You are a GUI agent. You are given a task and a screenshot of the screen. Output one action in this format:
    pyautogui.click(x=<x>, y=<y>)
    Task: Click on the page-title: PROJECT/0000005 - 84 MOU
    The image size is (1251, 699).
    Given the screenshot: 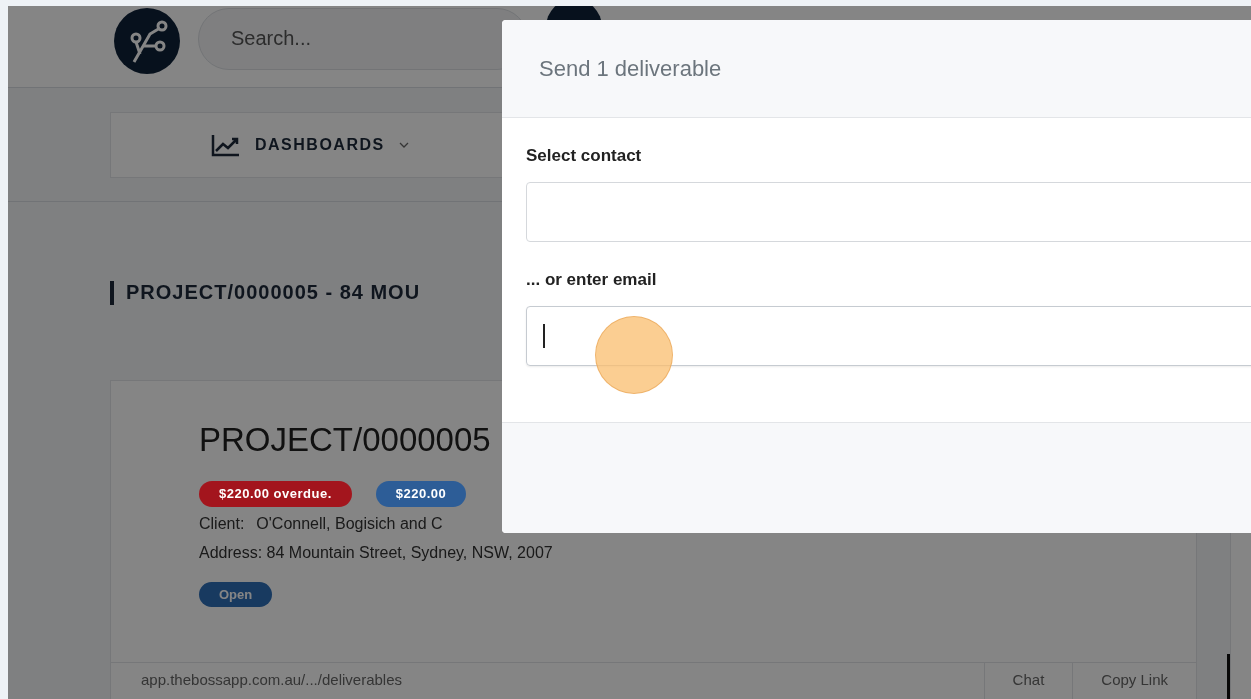 What is the action you would take?
    pyautogui.click(x=273, y=292)
    